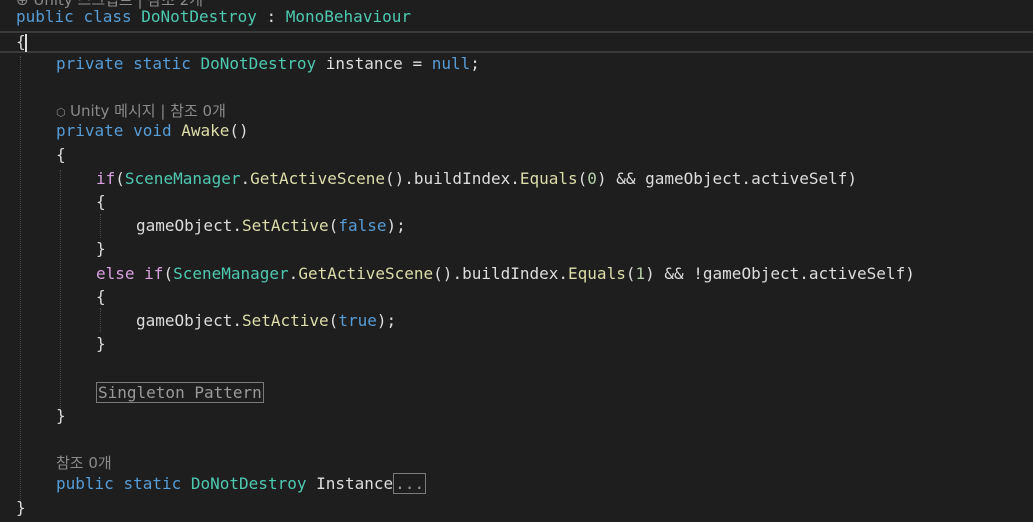  Describe the element at coordinates (115, 273) in the screenshot. I see `keyword-else: else` at that location.